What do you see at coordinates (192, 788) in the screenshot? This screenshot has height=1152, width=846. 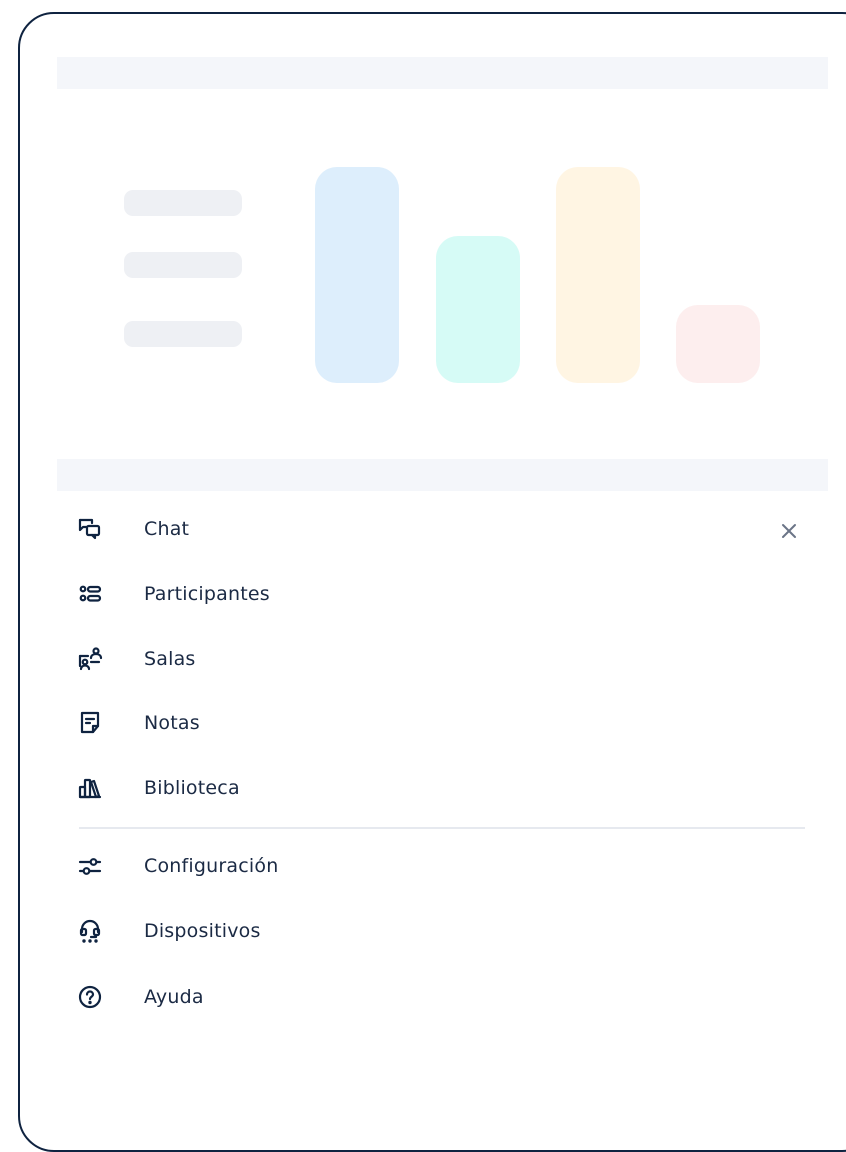 I see `menu-item-label: Biblioteca` at bounding box center [192, 788].